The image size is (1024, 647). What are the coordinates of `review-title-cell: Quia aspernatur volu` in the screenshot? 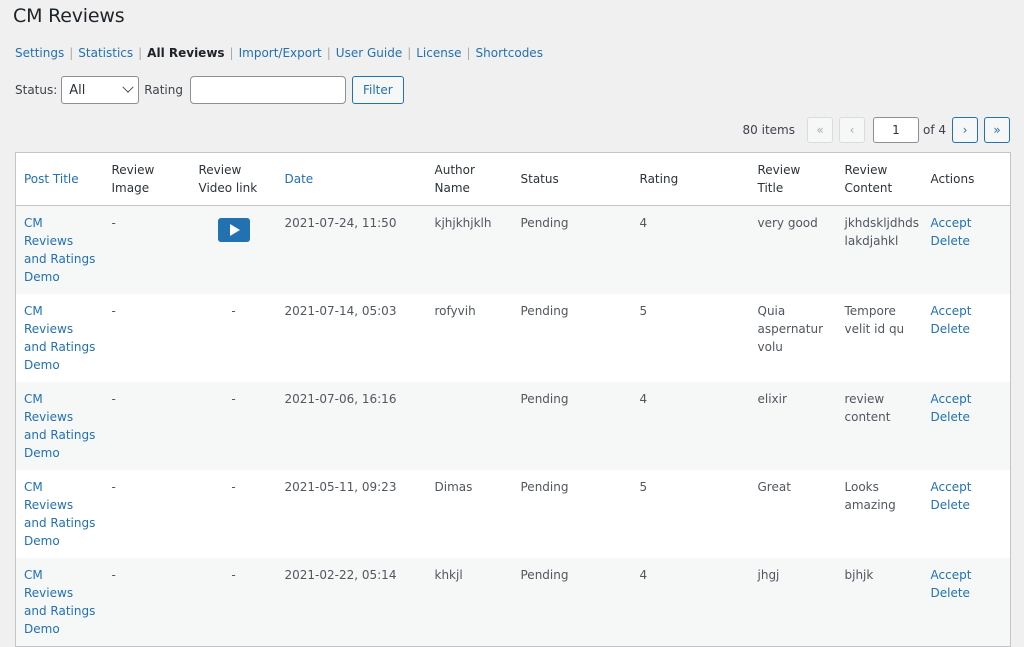 It's located at (790, 329).